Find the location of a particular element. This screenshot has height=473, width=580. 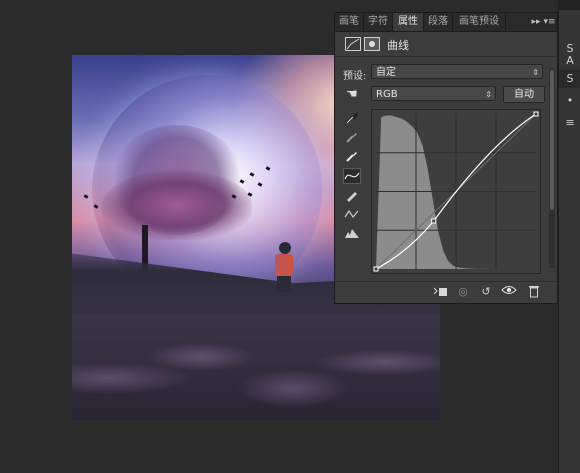

layer-mask-icon is located at coordinates (372, 44).